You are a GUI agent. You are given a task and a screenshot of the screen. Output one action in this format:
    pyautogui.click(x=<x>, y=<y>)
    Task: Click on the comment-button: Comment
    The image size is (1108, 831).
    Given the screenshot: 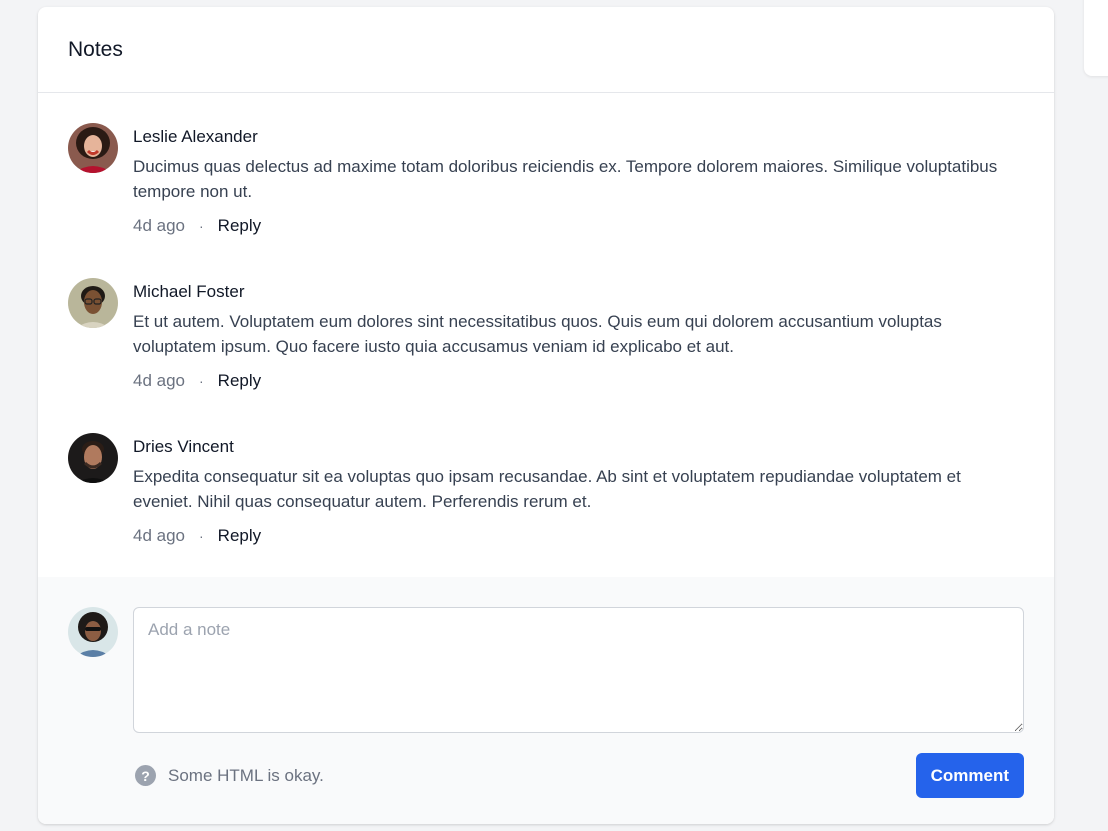 What is the action you would take?
    pyautogui.click(x=969, y=775)
    